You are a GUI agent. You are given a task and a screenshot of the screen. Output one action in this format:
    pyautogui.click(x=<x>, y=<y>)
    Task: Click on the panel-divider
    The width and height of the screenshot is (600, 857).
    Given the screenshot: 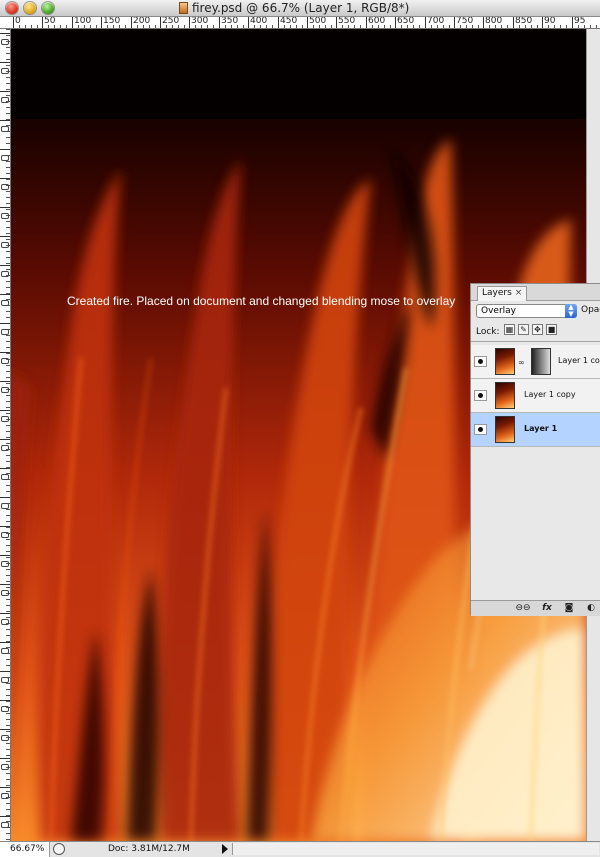 What is the action you would take?
    pyautogui.click(x=535, y=341)
    